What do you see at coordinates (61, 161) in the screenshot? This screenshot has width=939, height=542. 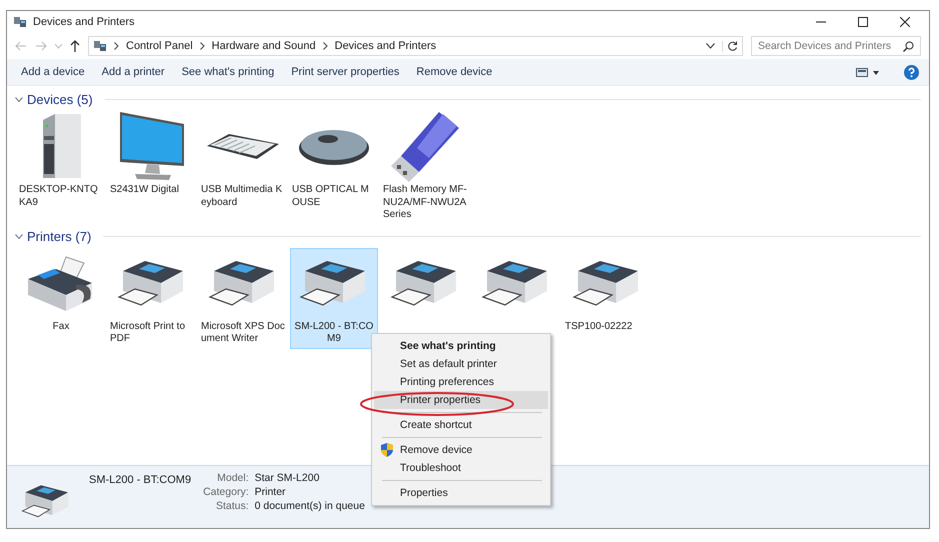 I see `device-tile: DESKTOP-KNTQKA9` at bounding box center [61, 161].